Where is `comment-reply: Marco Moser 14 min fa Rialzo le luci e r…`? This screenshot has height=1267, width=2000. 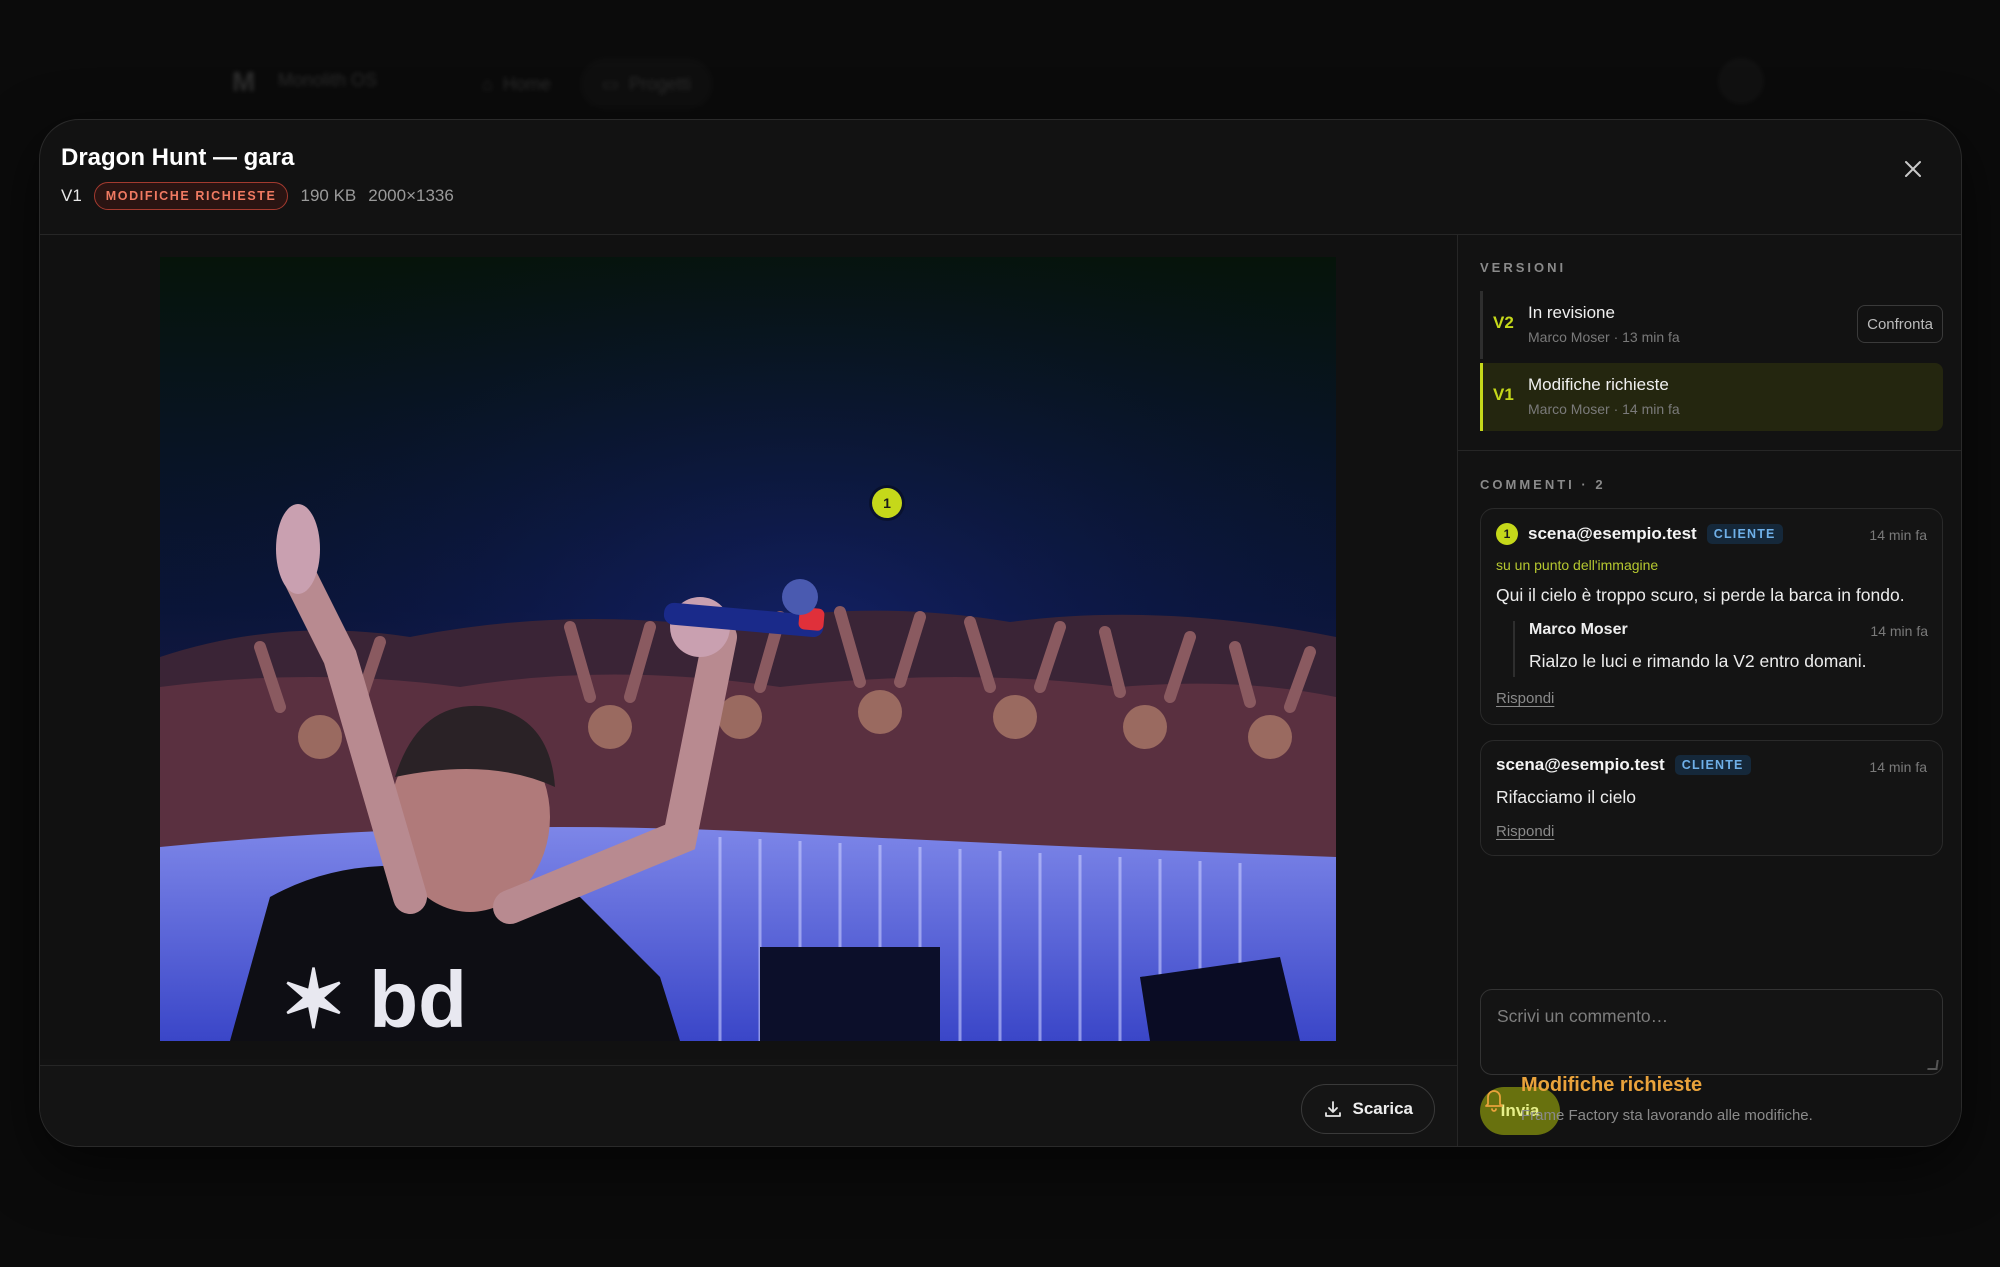 comment-reply: Marco Moser 14 min fa Rialzo le luci e r… is located at coordinates (1720, 649).